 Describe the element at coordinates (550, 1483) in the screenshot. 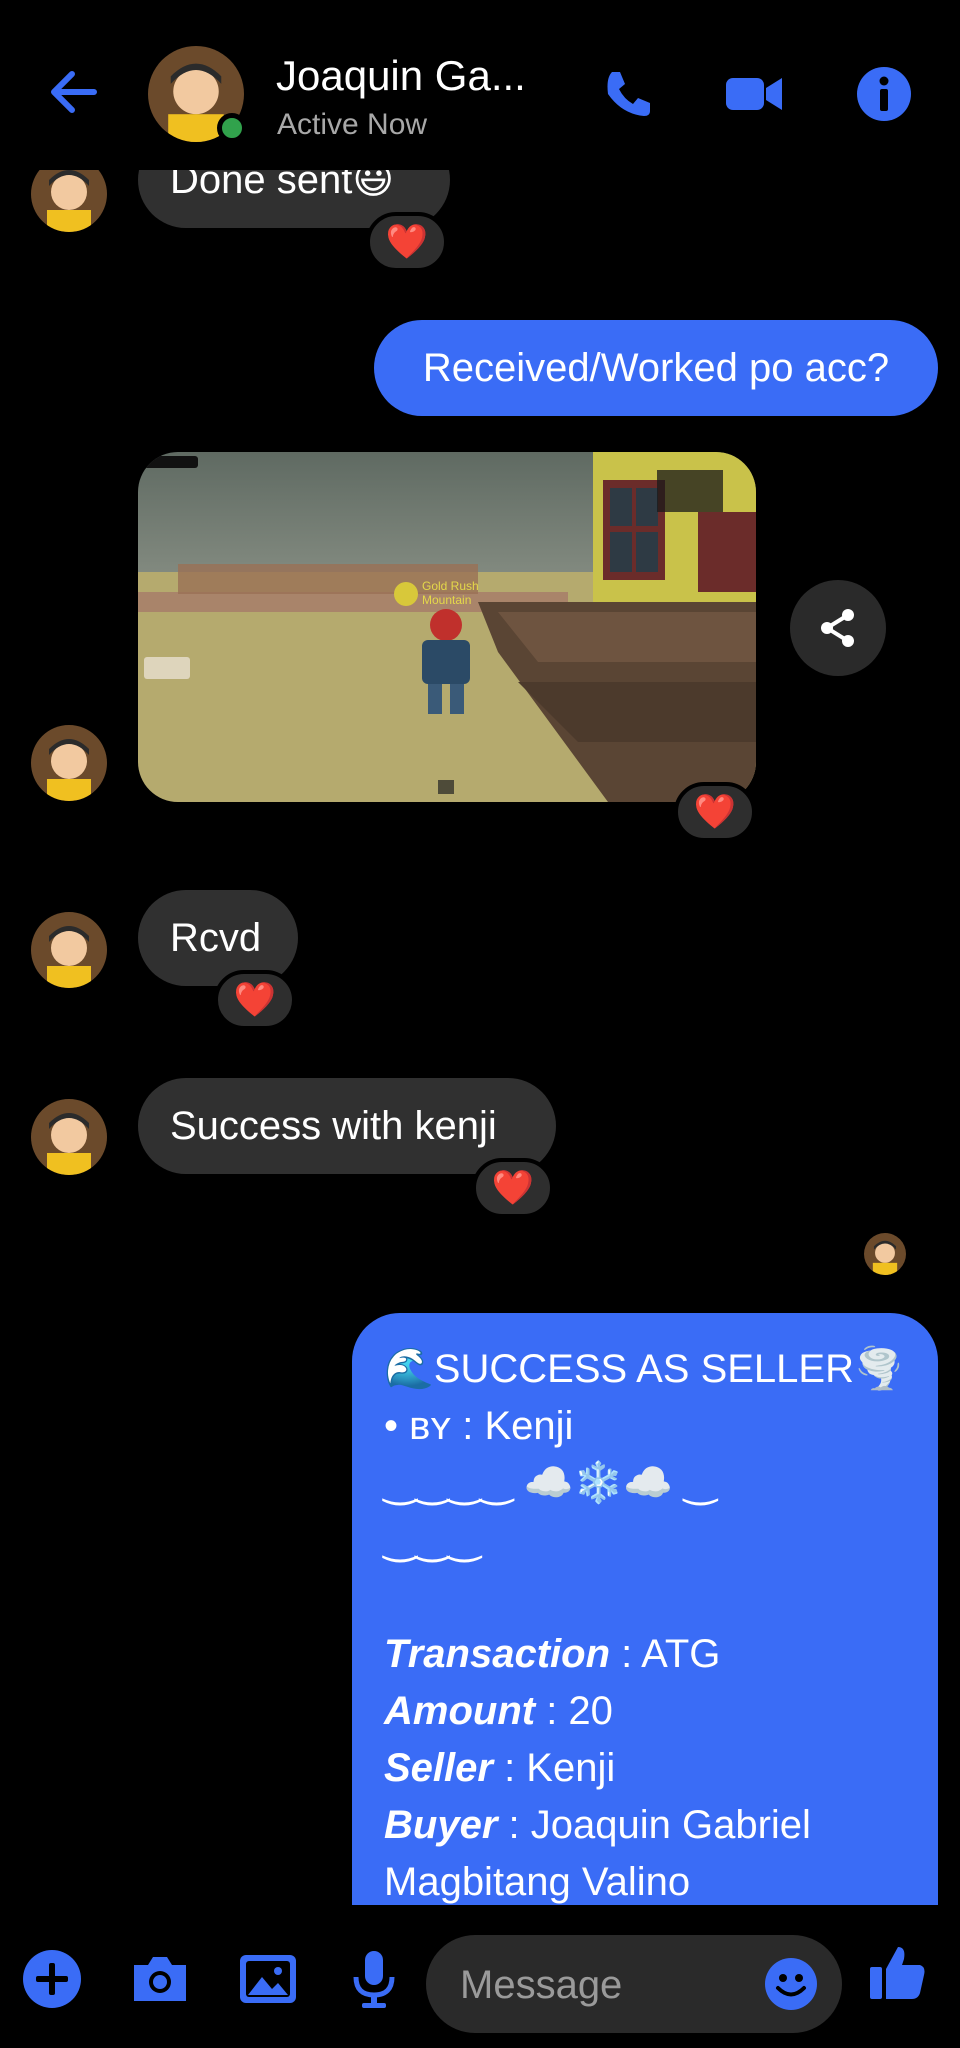

I see `receipt-decoration: ‿‿‿‿ ☁️❄️☁️ ‿` at that location.